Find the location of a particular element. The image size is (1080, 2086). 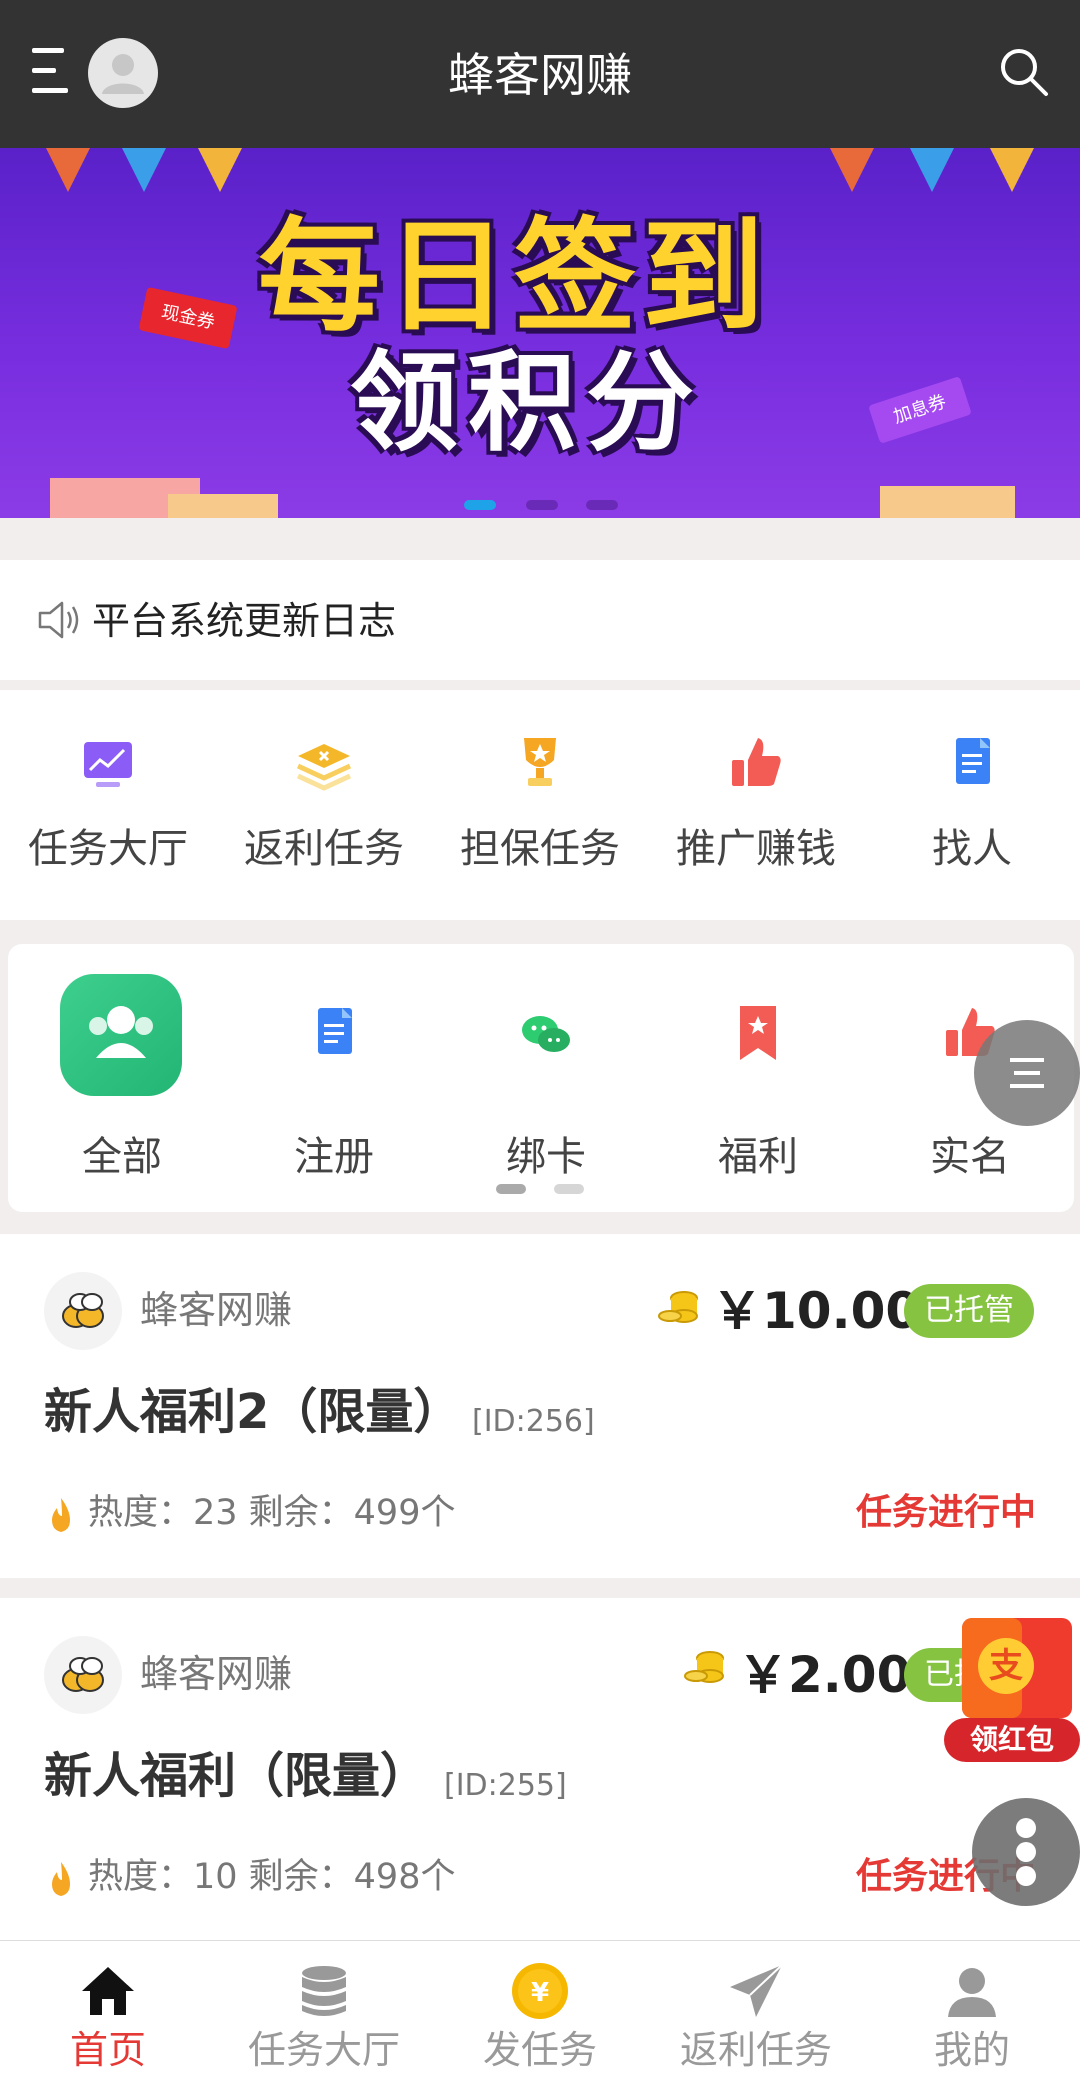

task-title: 新人福利2（限量） is located at coordinates (253, 1412).